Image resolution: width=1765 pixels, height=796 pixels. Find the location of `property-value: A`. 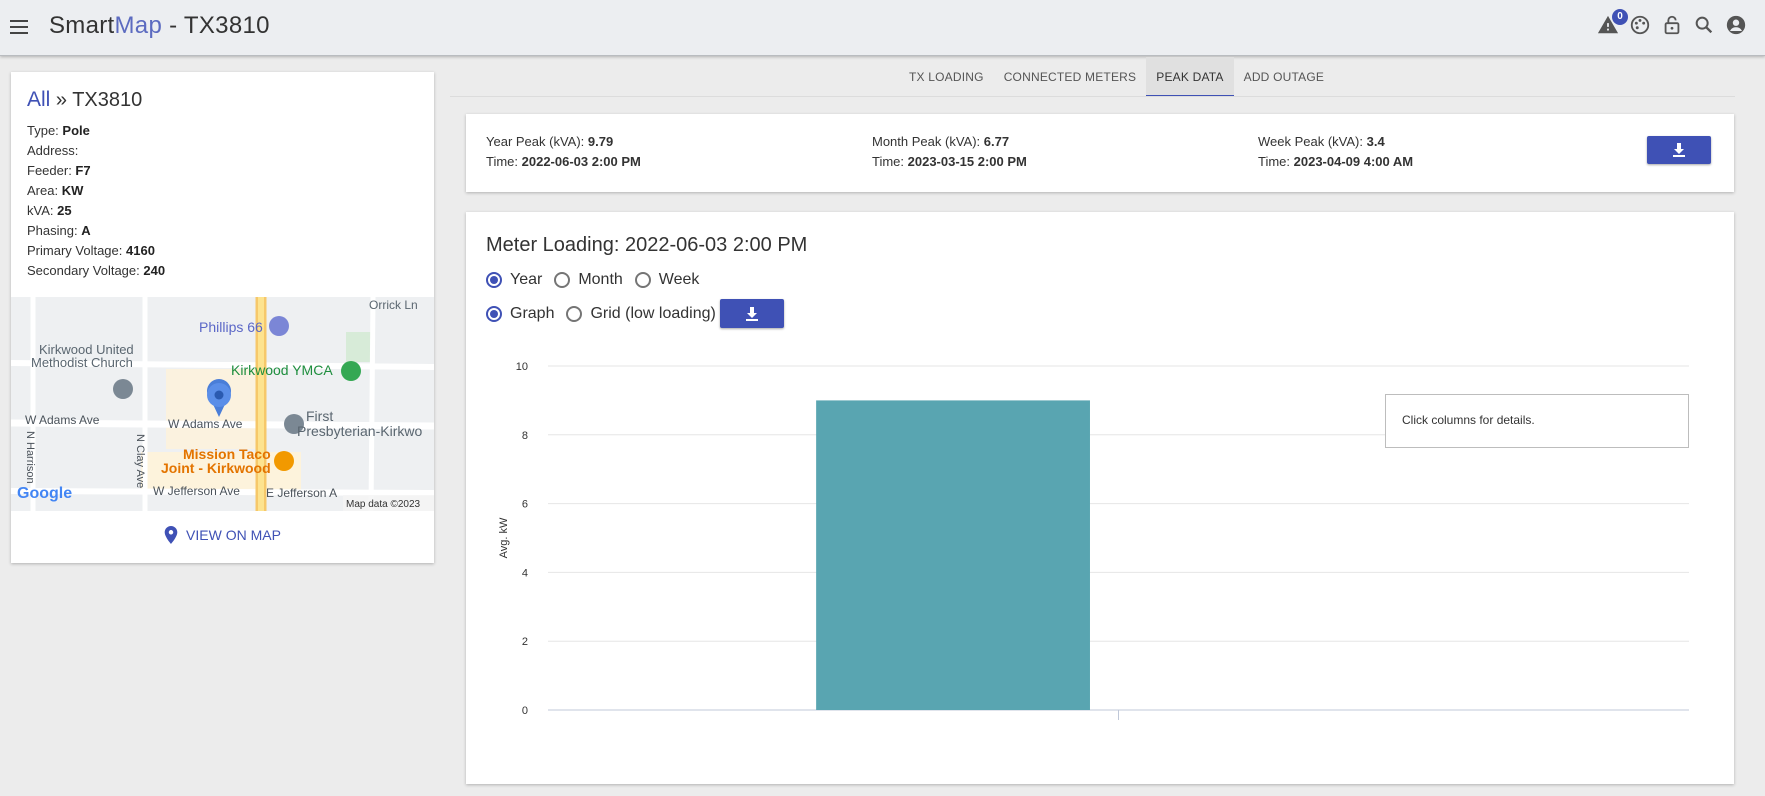

property-value: A is located at coordinates (86, 230).